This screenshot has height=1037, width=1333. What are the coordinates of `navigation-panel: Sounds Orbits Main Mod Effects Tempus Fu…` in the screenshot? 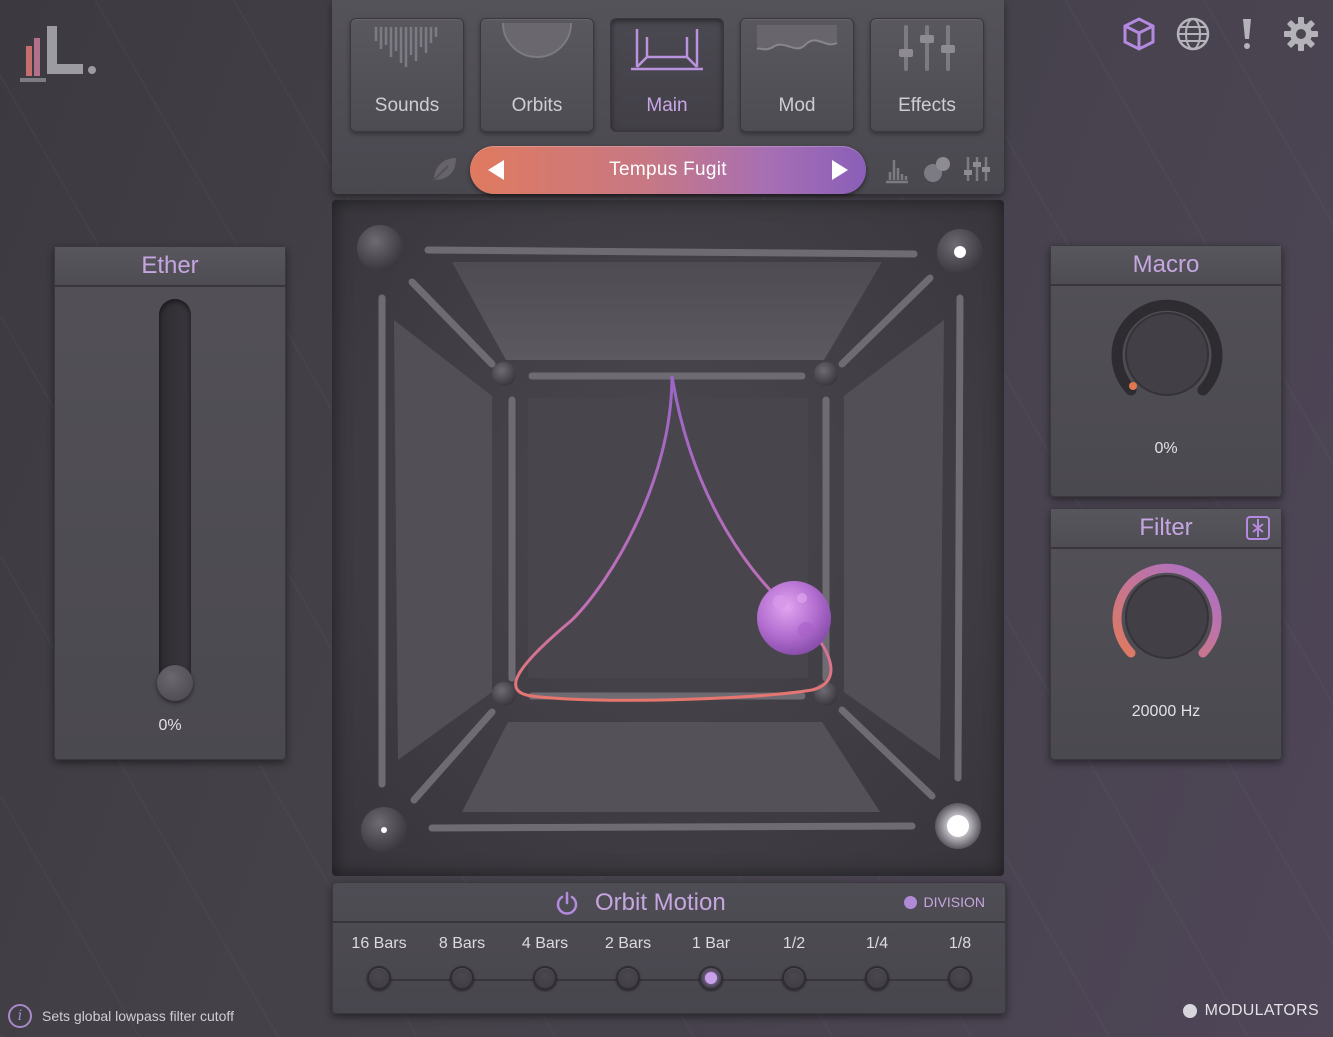 It's located at (668, 97).